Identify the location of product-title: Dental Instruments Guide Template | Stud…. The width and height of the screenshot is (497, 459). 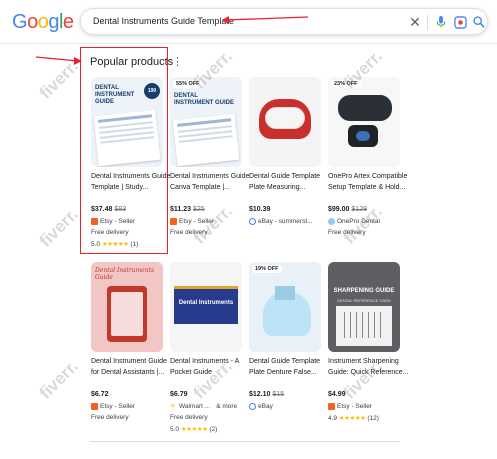
(132, 182).